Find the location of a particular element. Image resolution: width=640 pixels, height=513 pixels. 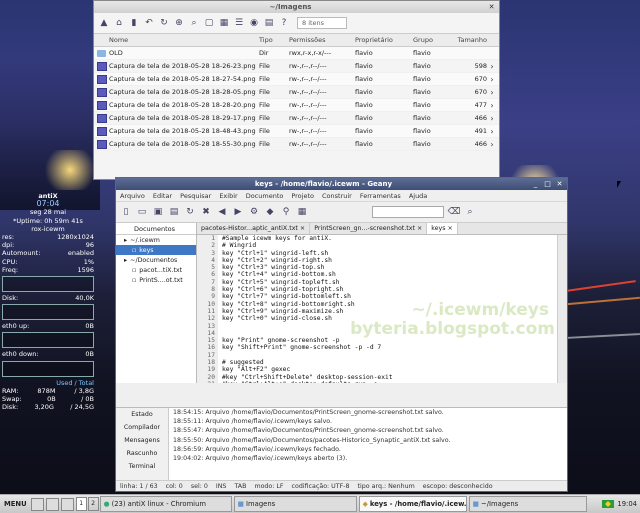

document-tab: keys × is located at coordinates (442, 228).